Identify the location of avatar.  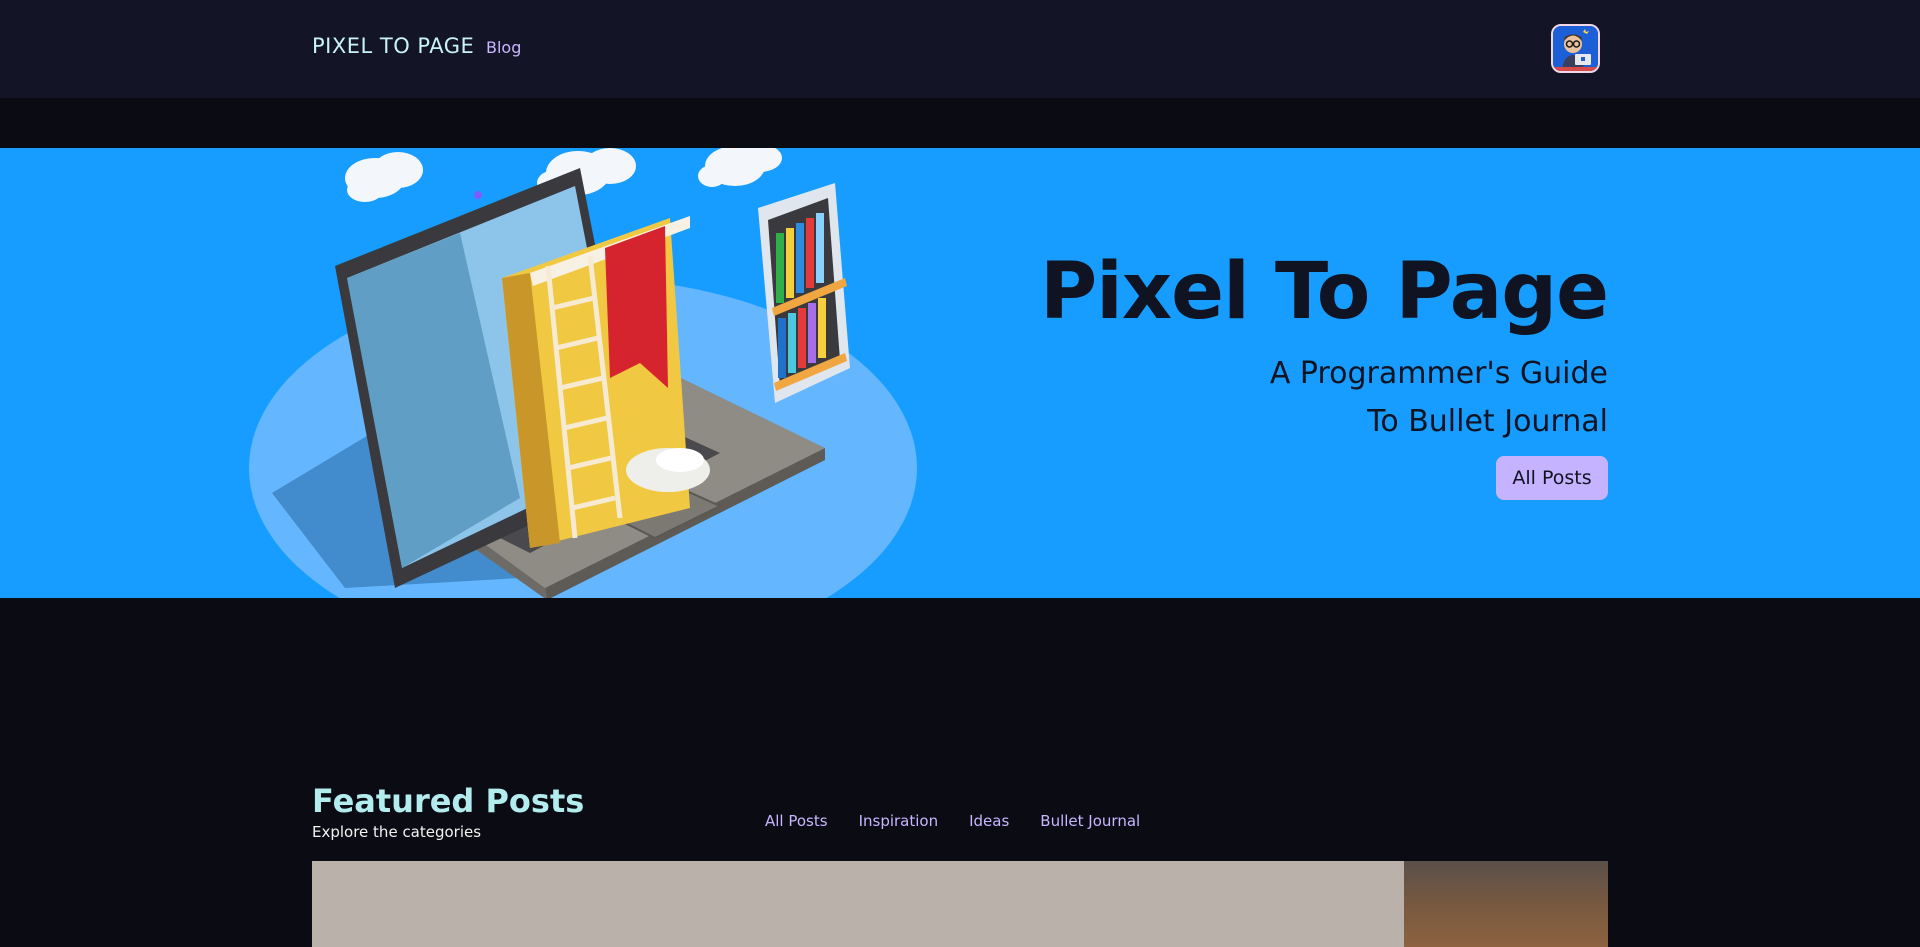
(1575, 48).